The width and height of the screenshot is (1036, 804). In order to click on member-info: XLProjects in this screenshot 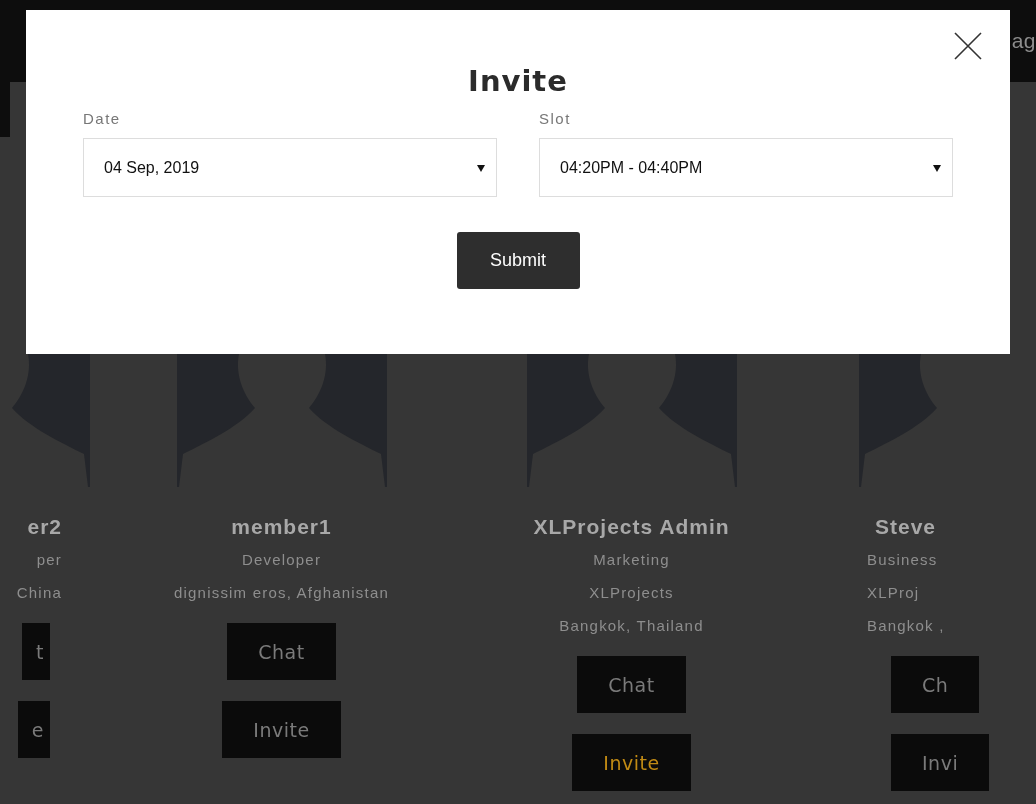, I will do `click(631, 593)`.